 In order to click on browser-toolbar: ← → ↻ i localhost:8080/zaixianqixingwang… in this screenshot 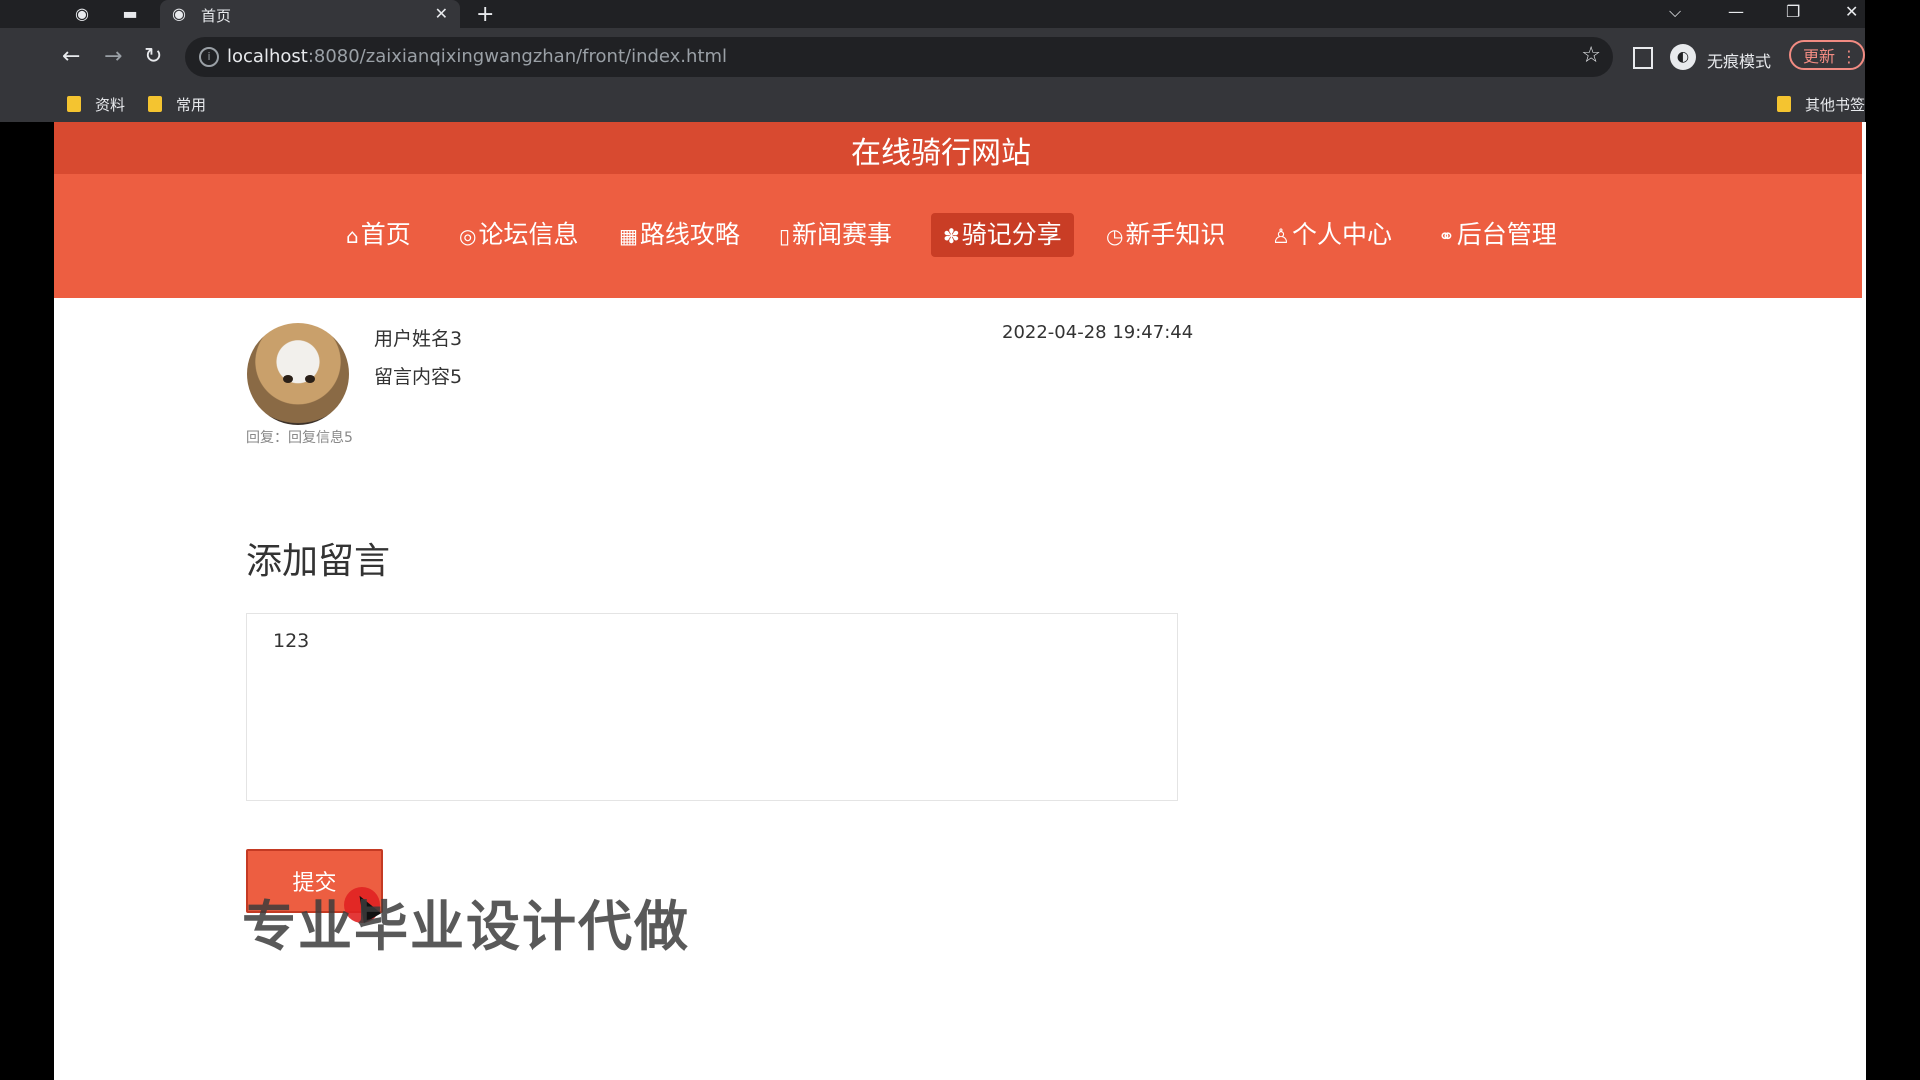, I will do `click(932, 57)`.